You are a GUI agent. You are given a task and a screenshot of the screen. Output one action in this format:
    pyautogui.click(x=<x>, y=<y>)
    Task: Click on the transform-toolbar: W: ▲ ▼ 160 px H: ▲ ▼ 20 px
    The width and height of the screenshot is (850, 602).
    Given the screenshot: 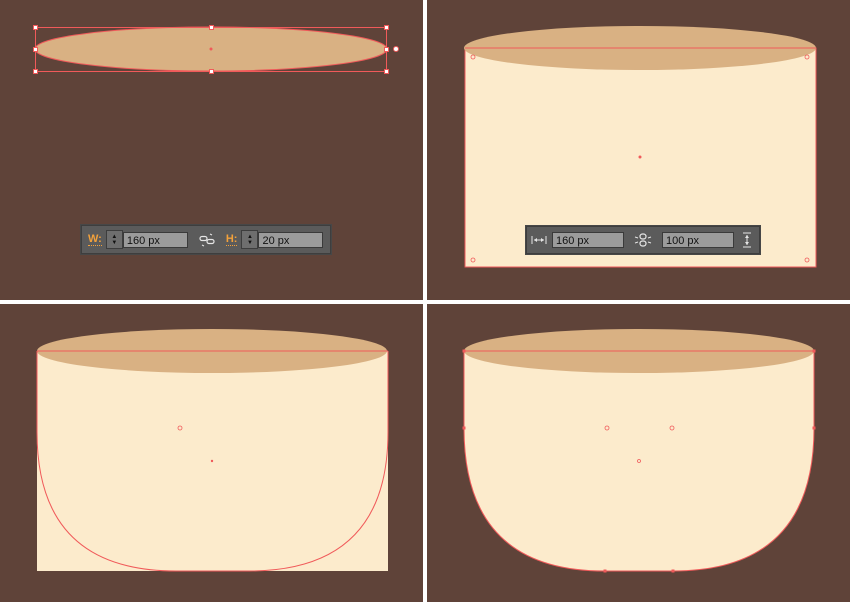 What is the action you would take?
    pyautogui.click(x=206, y=239)
    